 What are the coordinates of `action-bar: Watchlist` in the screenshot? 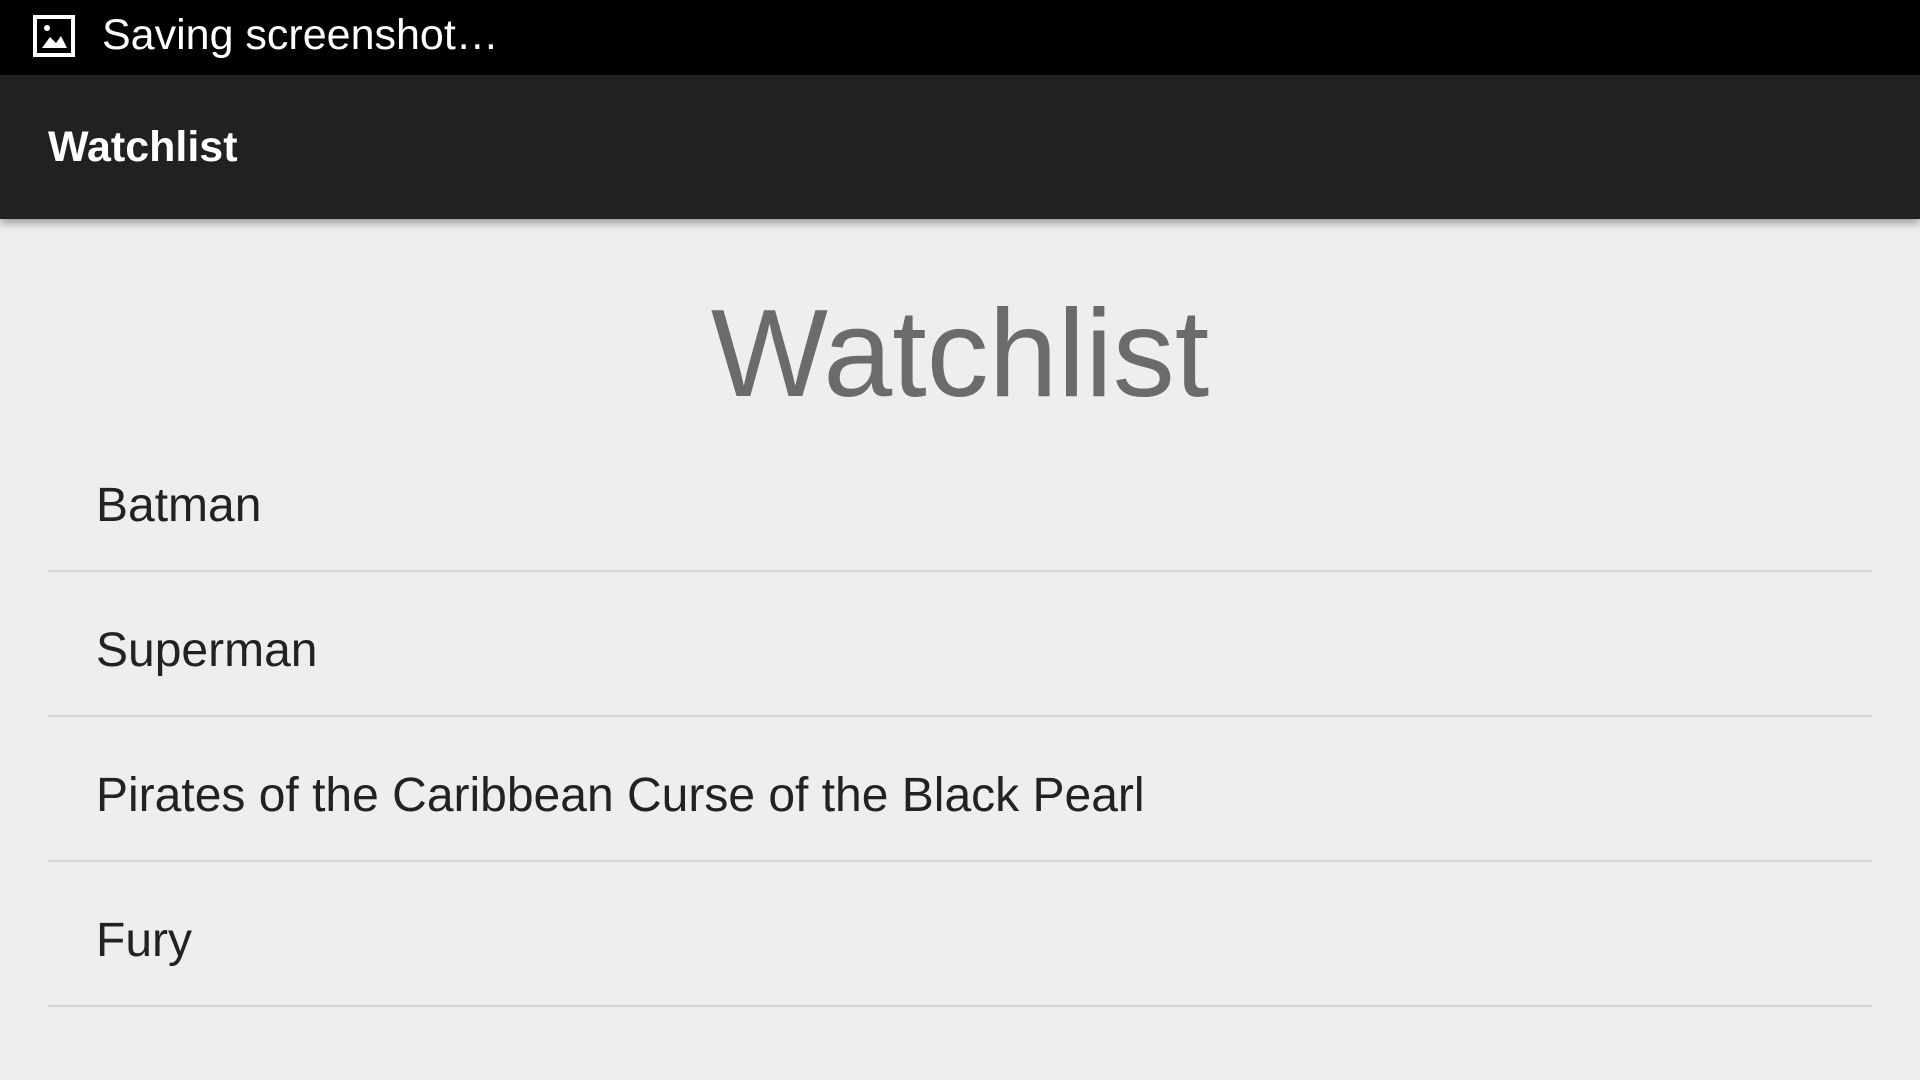 It's located at (960, 147).